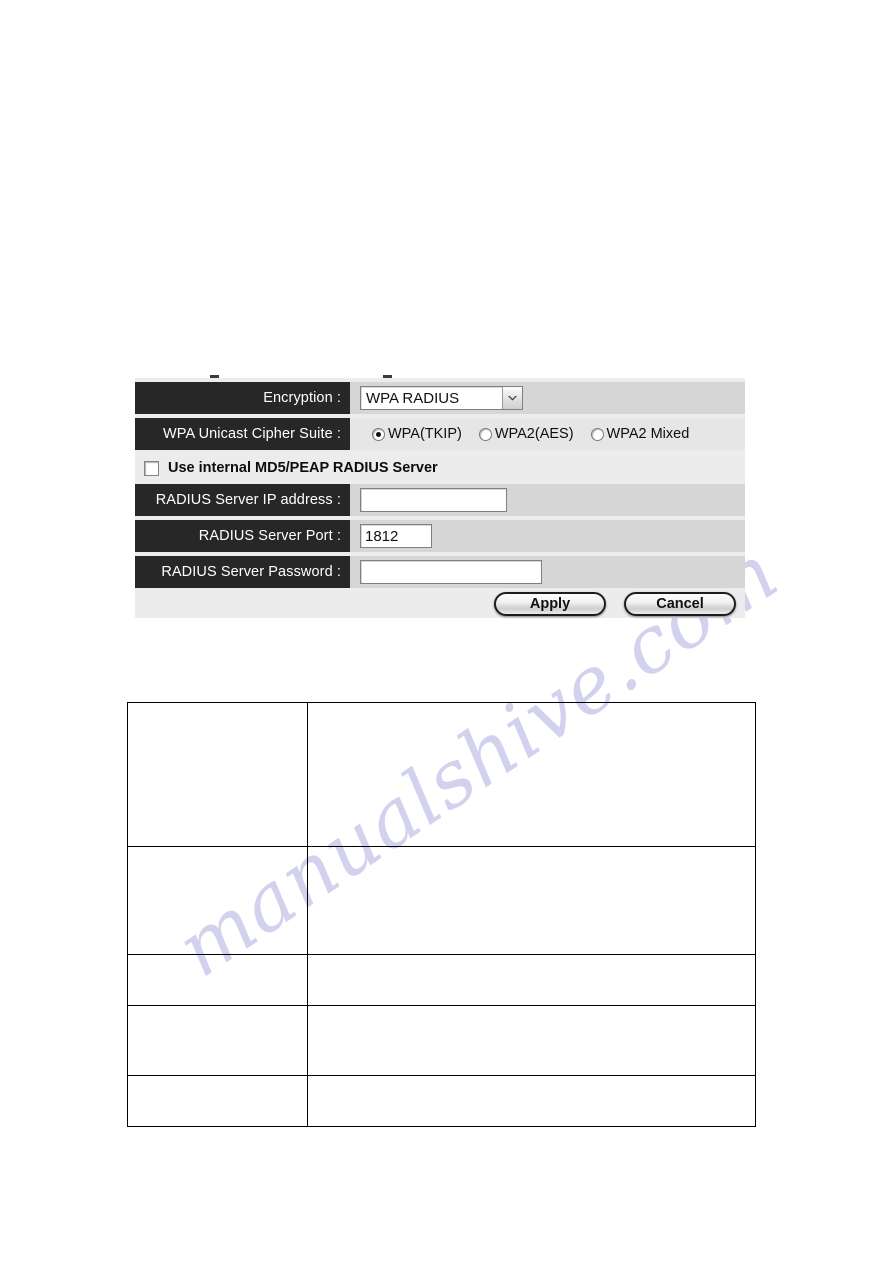  I want to click on cipher-radio-group: WPA(TKIP) WPA2(AES) WPA2 Mixed, so click(524, 434).